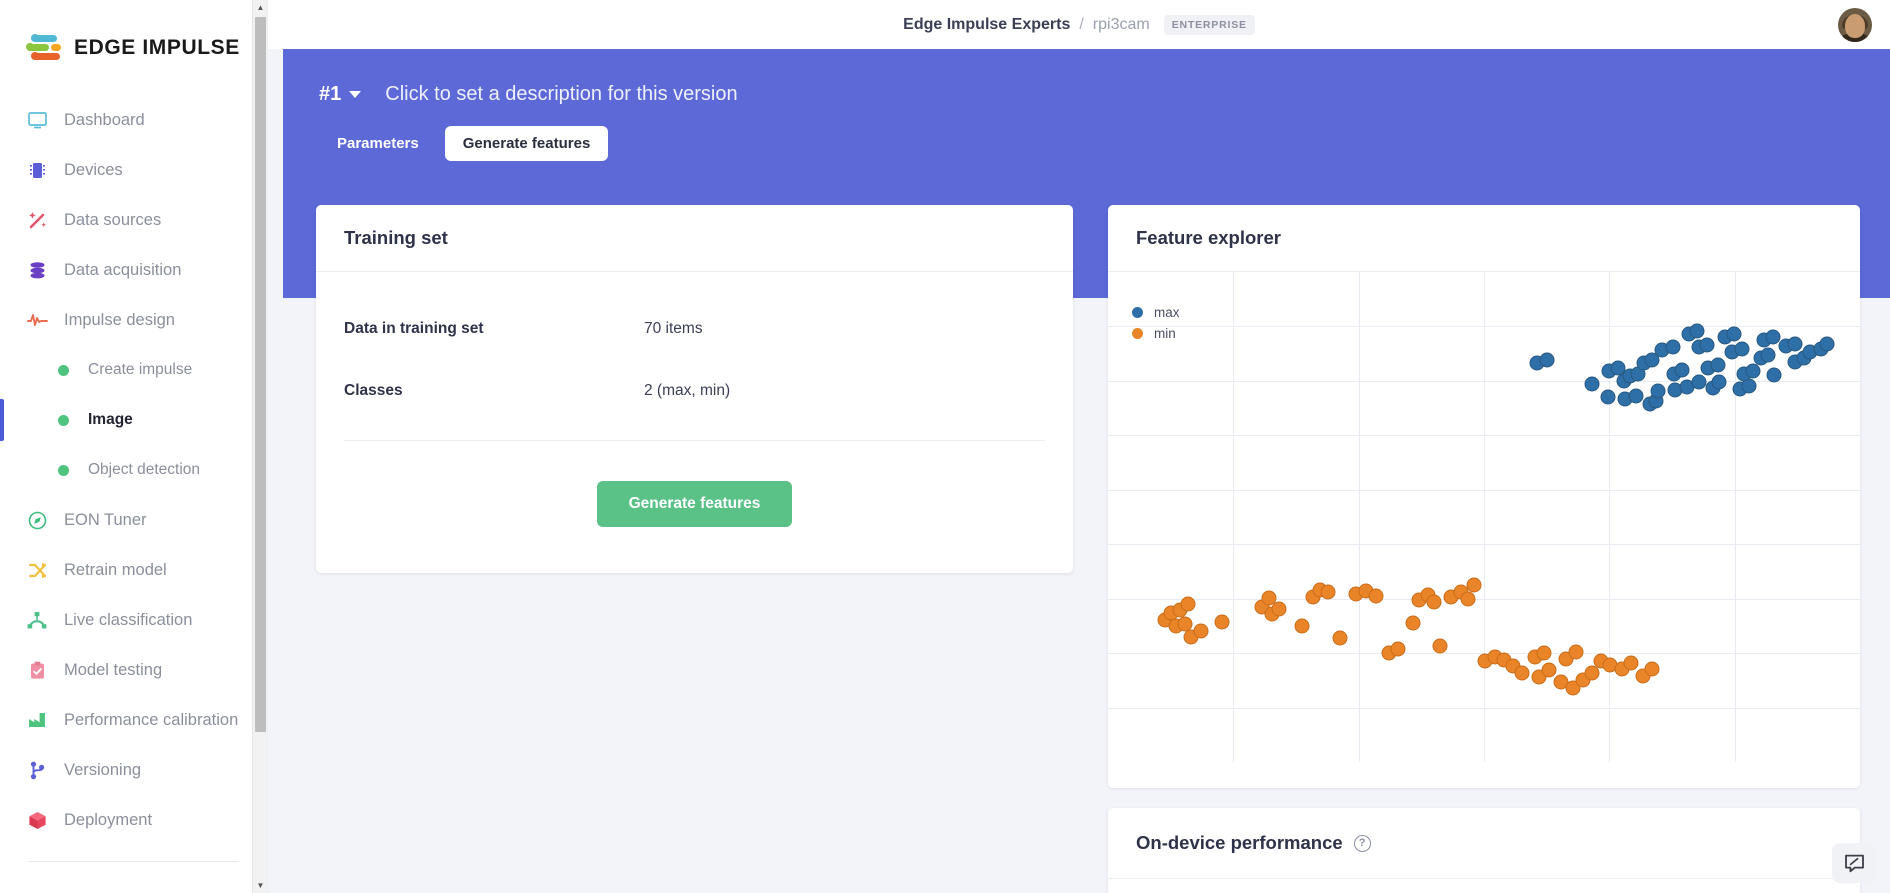 This screenshot has width=1890, height=893. I want to click on breadcrumb-organization: Edge Impulse Experts, so click(986, 25).